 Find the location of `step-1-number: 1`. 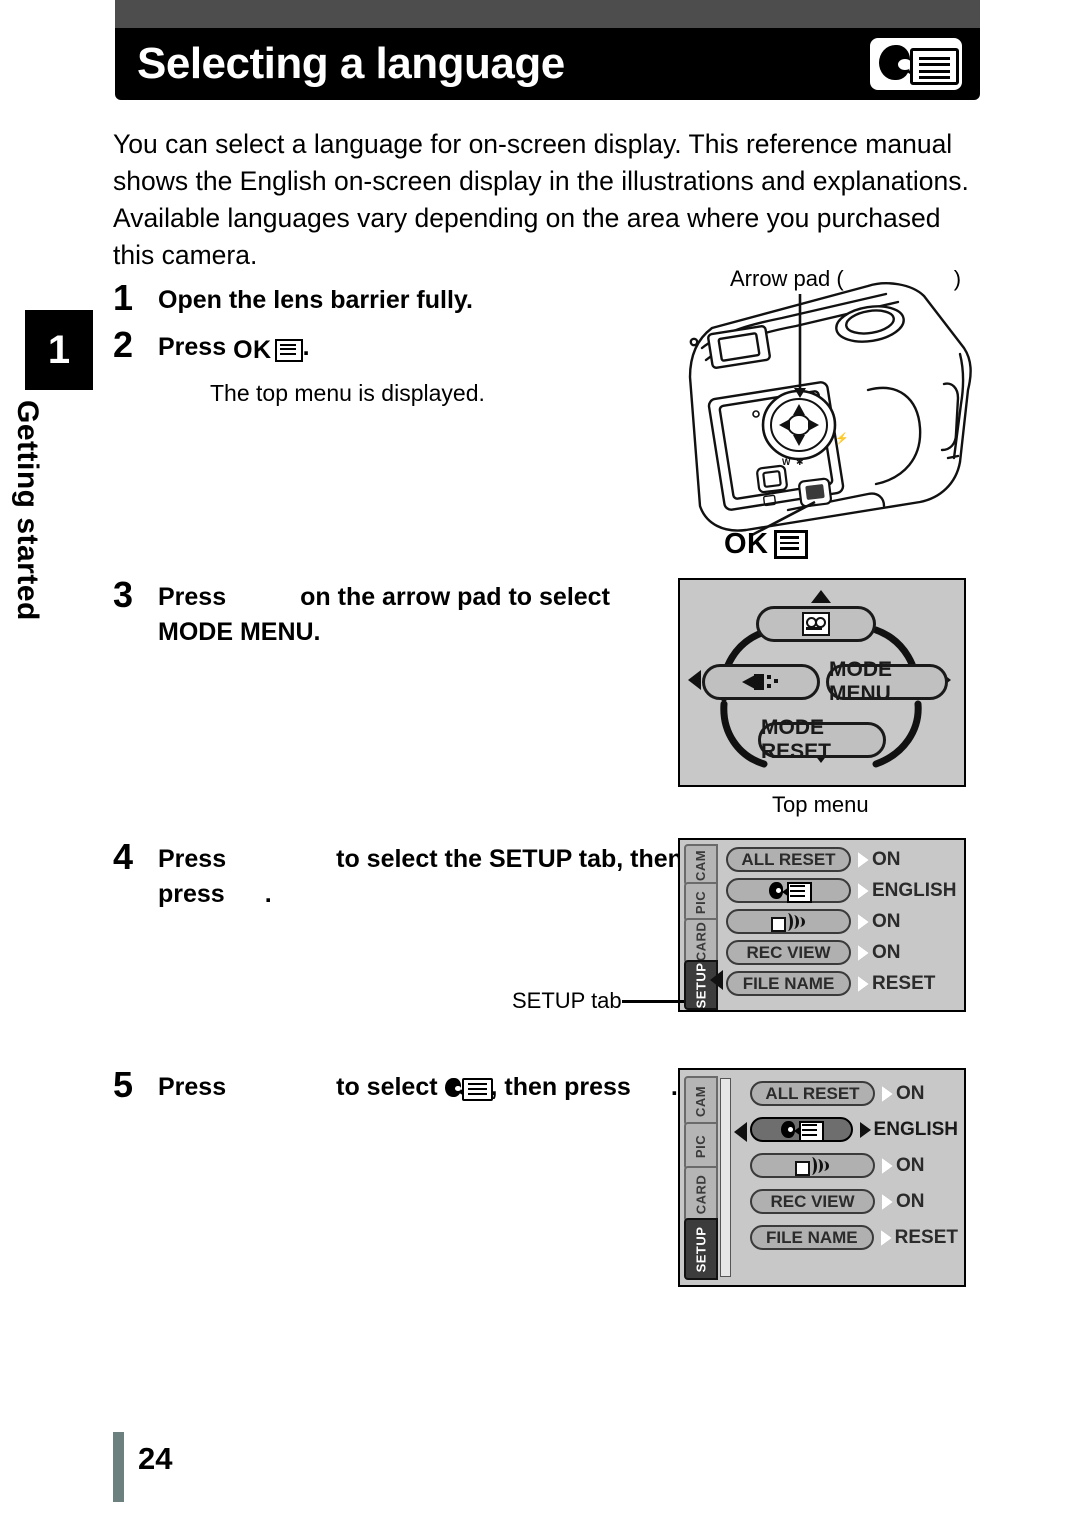

step-1-number: 1 is located at coordinates (123, 297).